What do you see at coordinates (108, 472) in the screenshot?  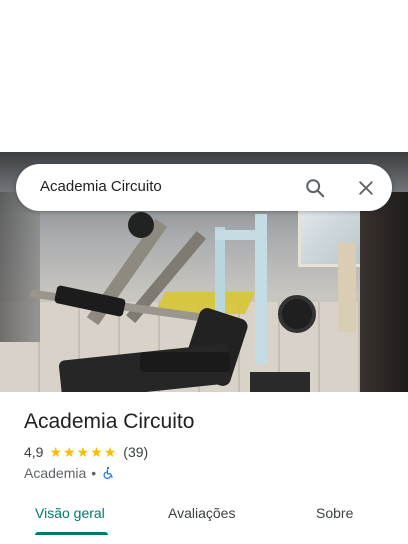 I see `wheelchair-icon` at bounding box center [108, 472].